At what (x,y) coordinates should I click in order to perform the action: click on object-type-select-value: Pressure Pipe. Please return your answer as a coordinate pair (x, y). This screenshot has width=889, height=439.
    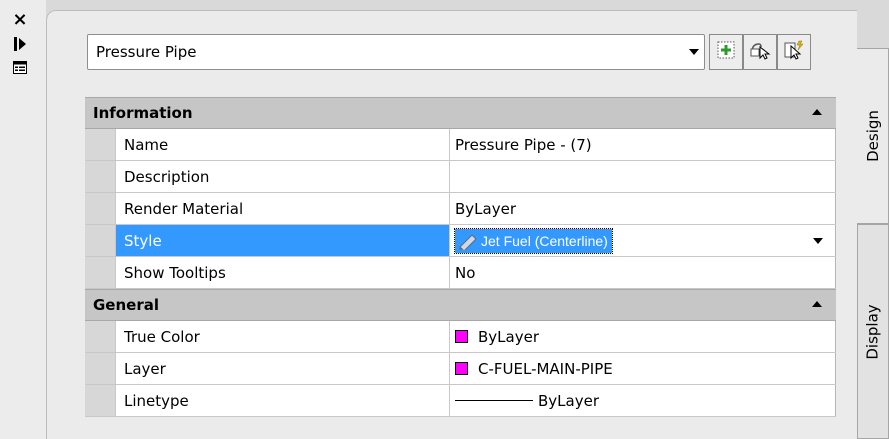
    Looking at the image, I should click on (146, 52).